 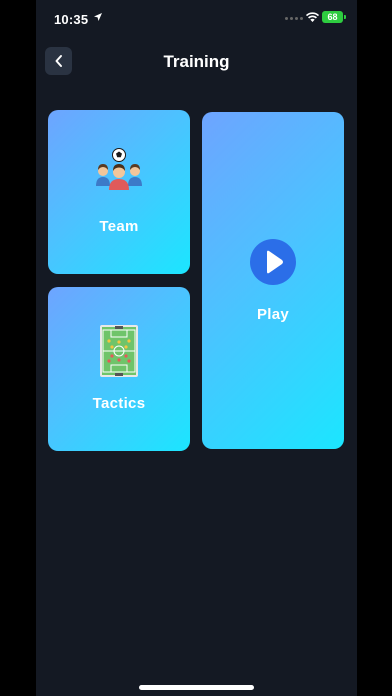 I want to click on home-indicator, so click(x=196, y=687).